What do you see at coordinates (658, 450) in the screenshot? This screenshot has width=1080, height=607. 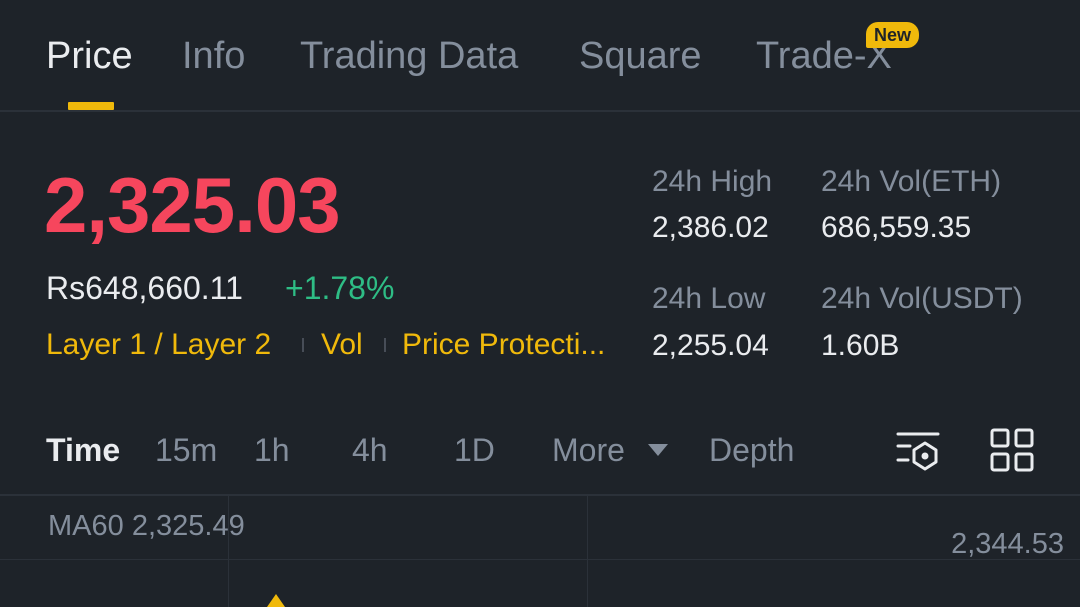 I see `chevron-down-icon` at bounding box center [658, 450].